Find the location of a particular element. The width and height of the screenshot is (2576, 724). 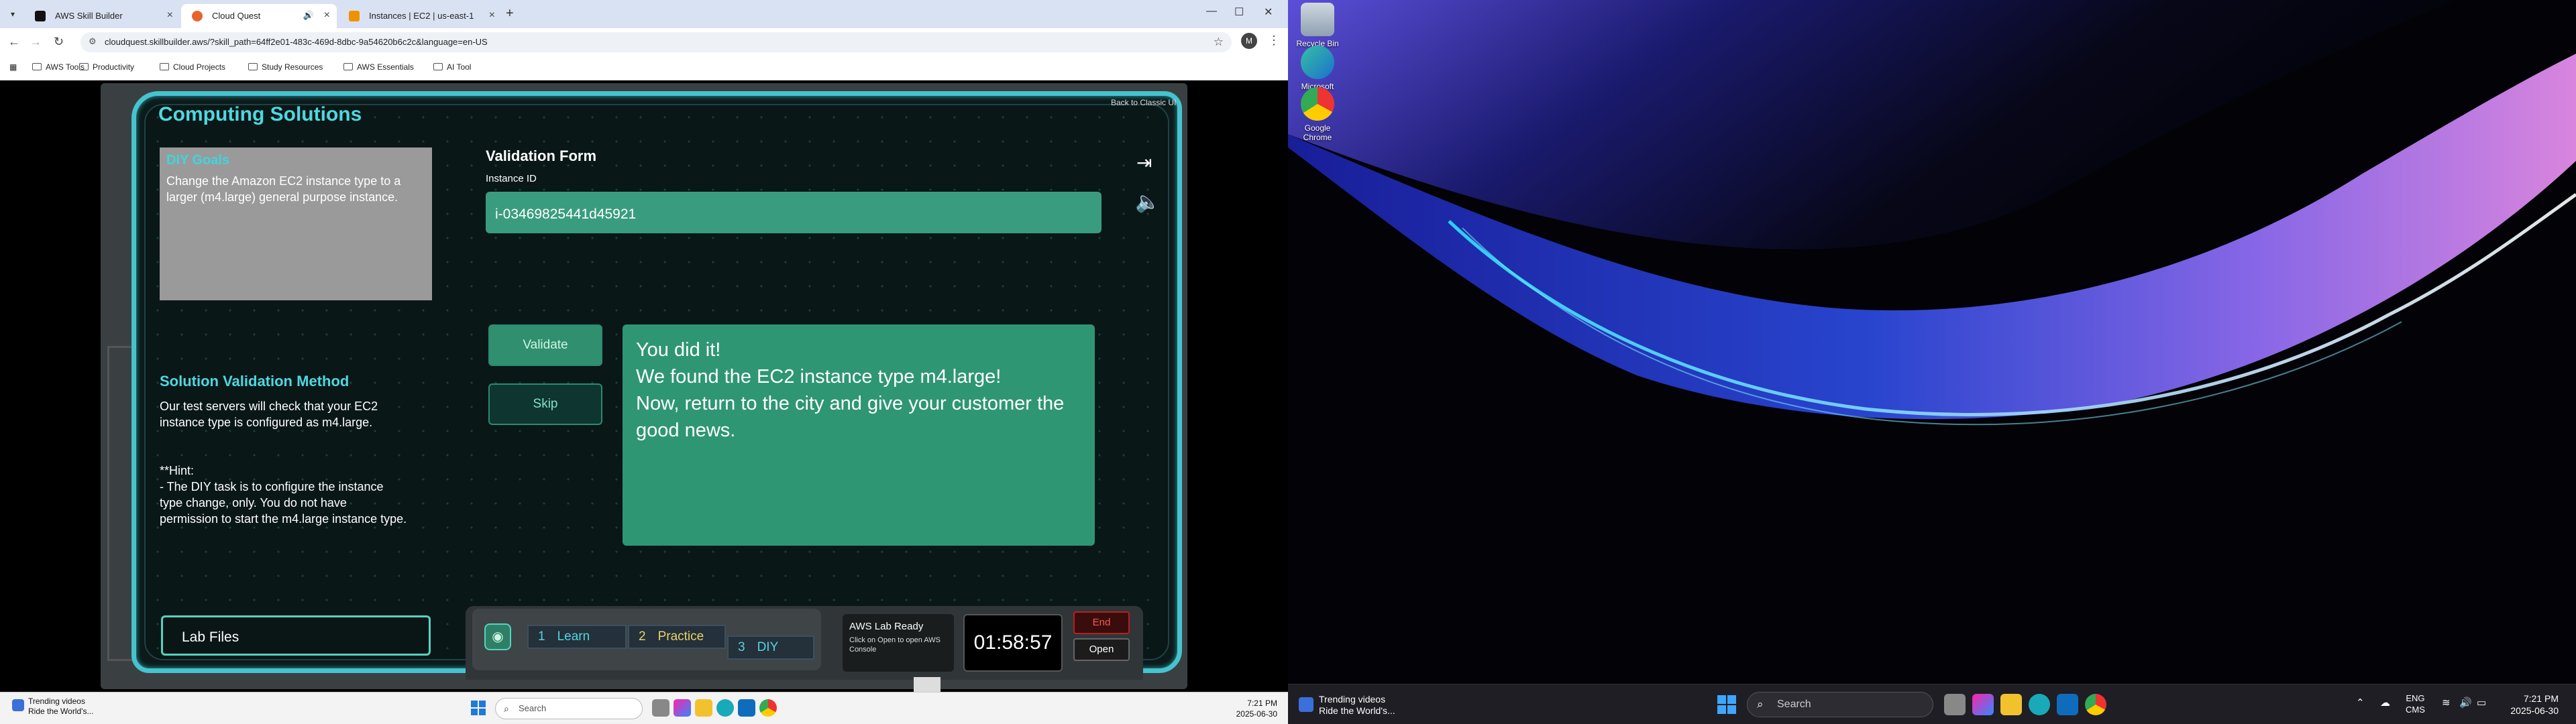

validate-button: Validate is located at coordinates (545, 345).